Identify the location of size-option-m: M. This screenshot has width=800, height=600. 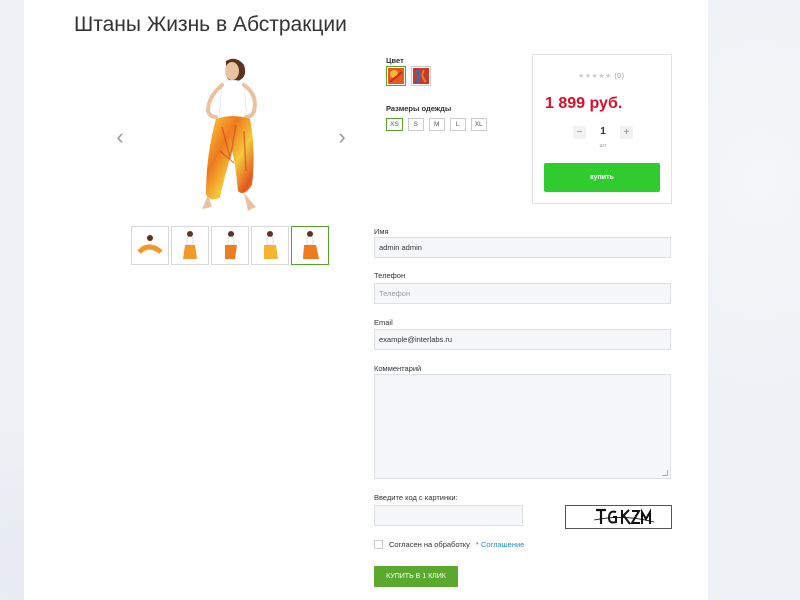
(436, 124).